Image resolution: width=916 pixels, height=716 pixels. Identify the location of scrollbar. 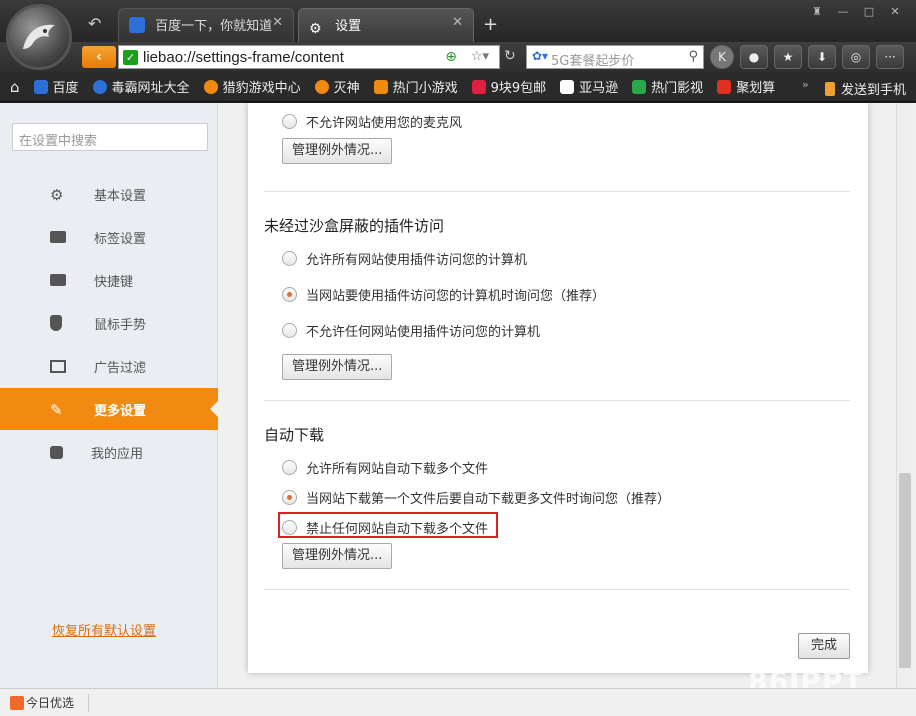
(904, 395).